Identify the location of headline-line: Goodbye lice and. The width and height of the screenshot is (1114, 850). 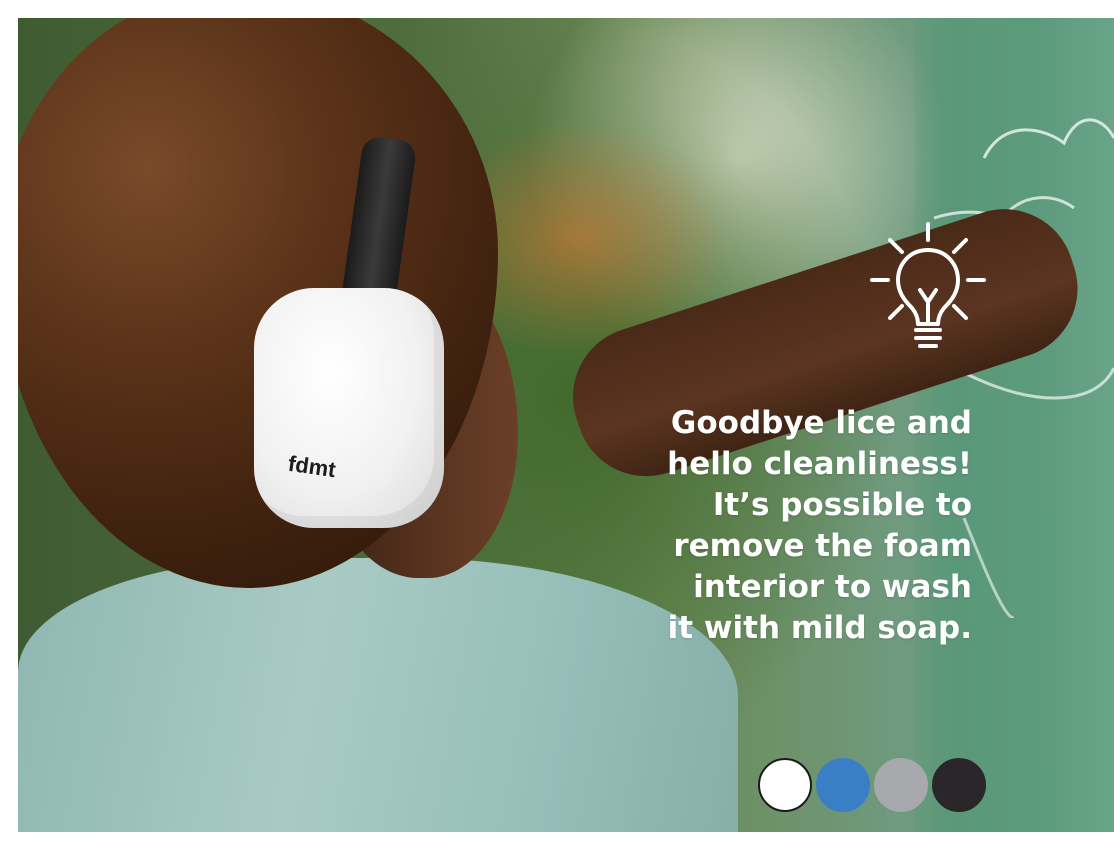
(821, 423).